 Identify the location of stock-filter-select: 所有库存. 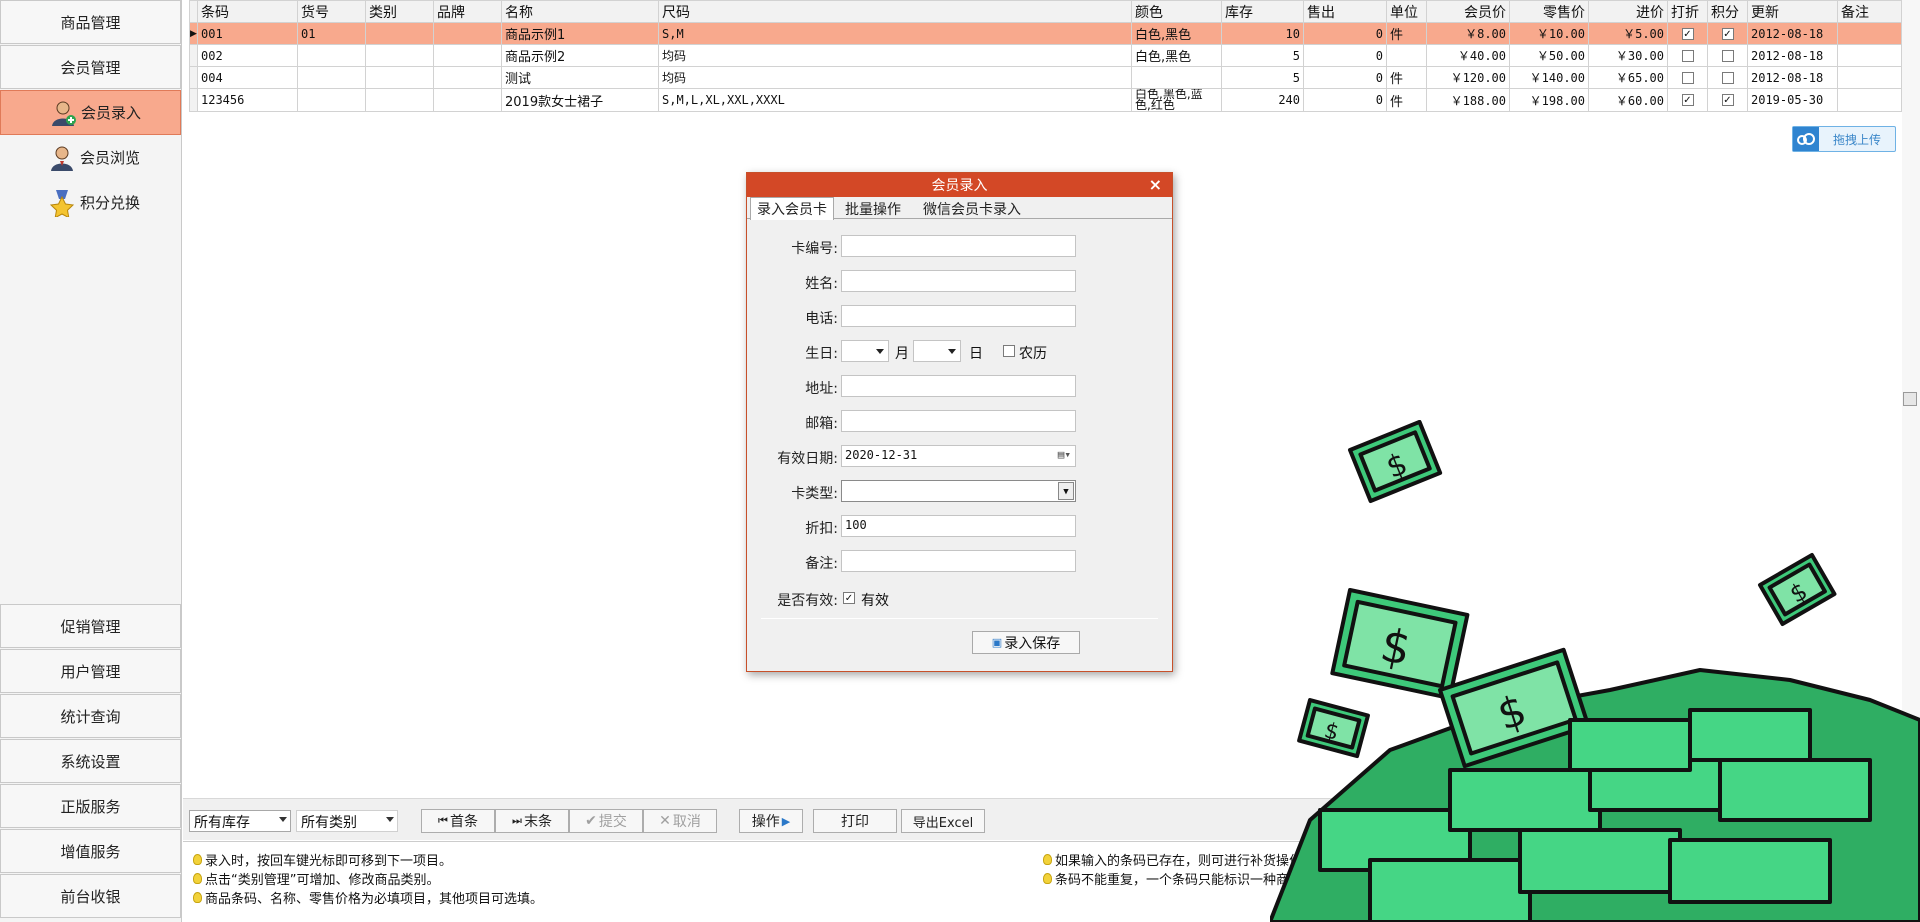
(240, 821).